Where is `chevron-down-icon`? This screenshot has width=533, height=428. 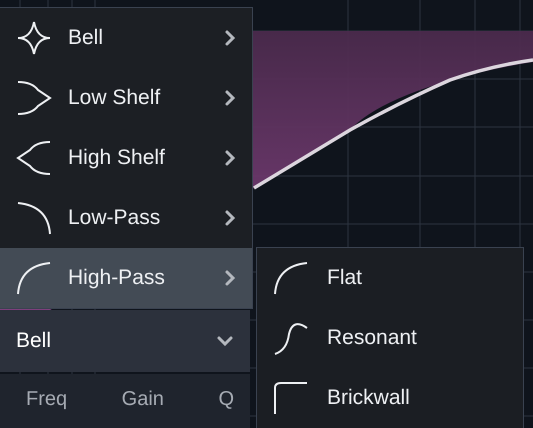 chevron-down-icon is located at coordinates (225, 341).